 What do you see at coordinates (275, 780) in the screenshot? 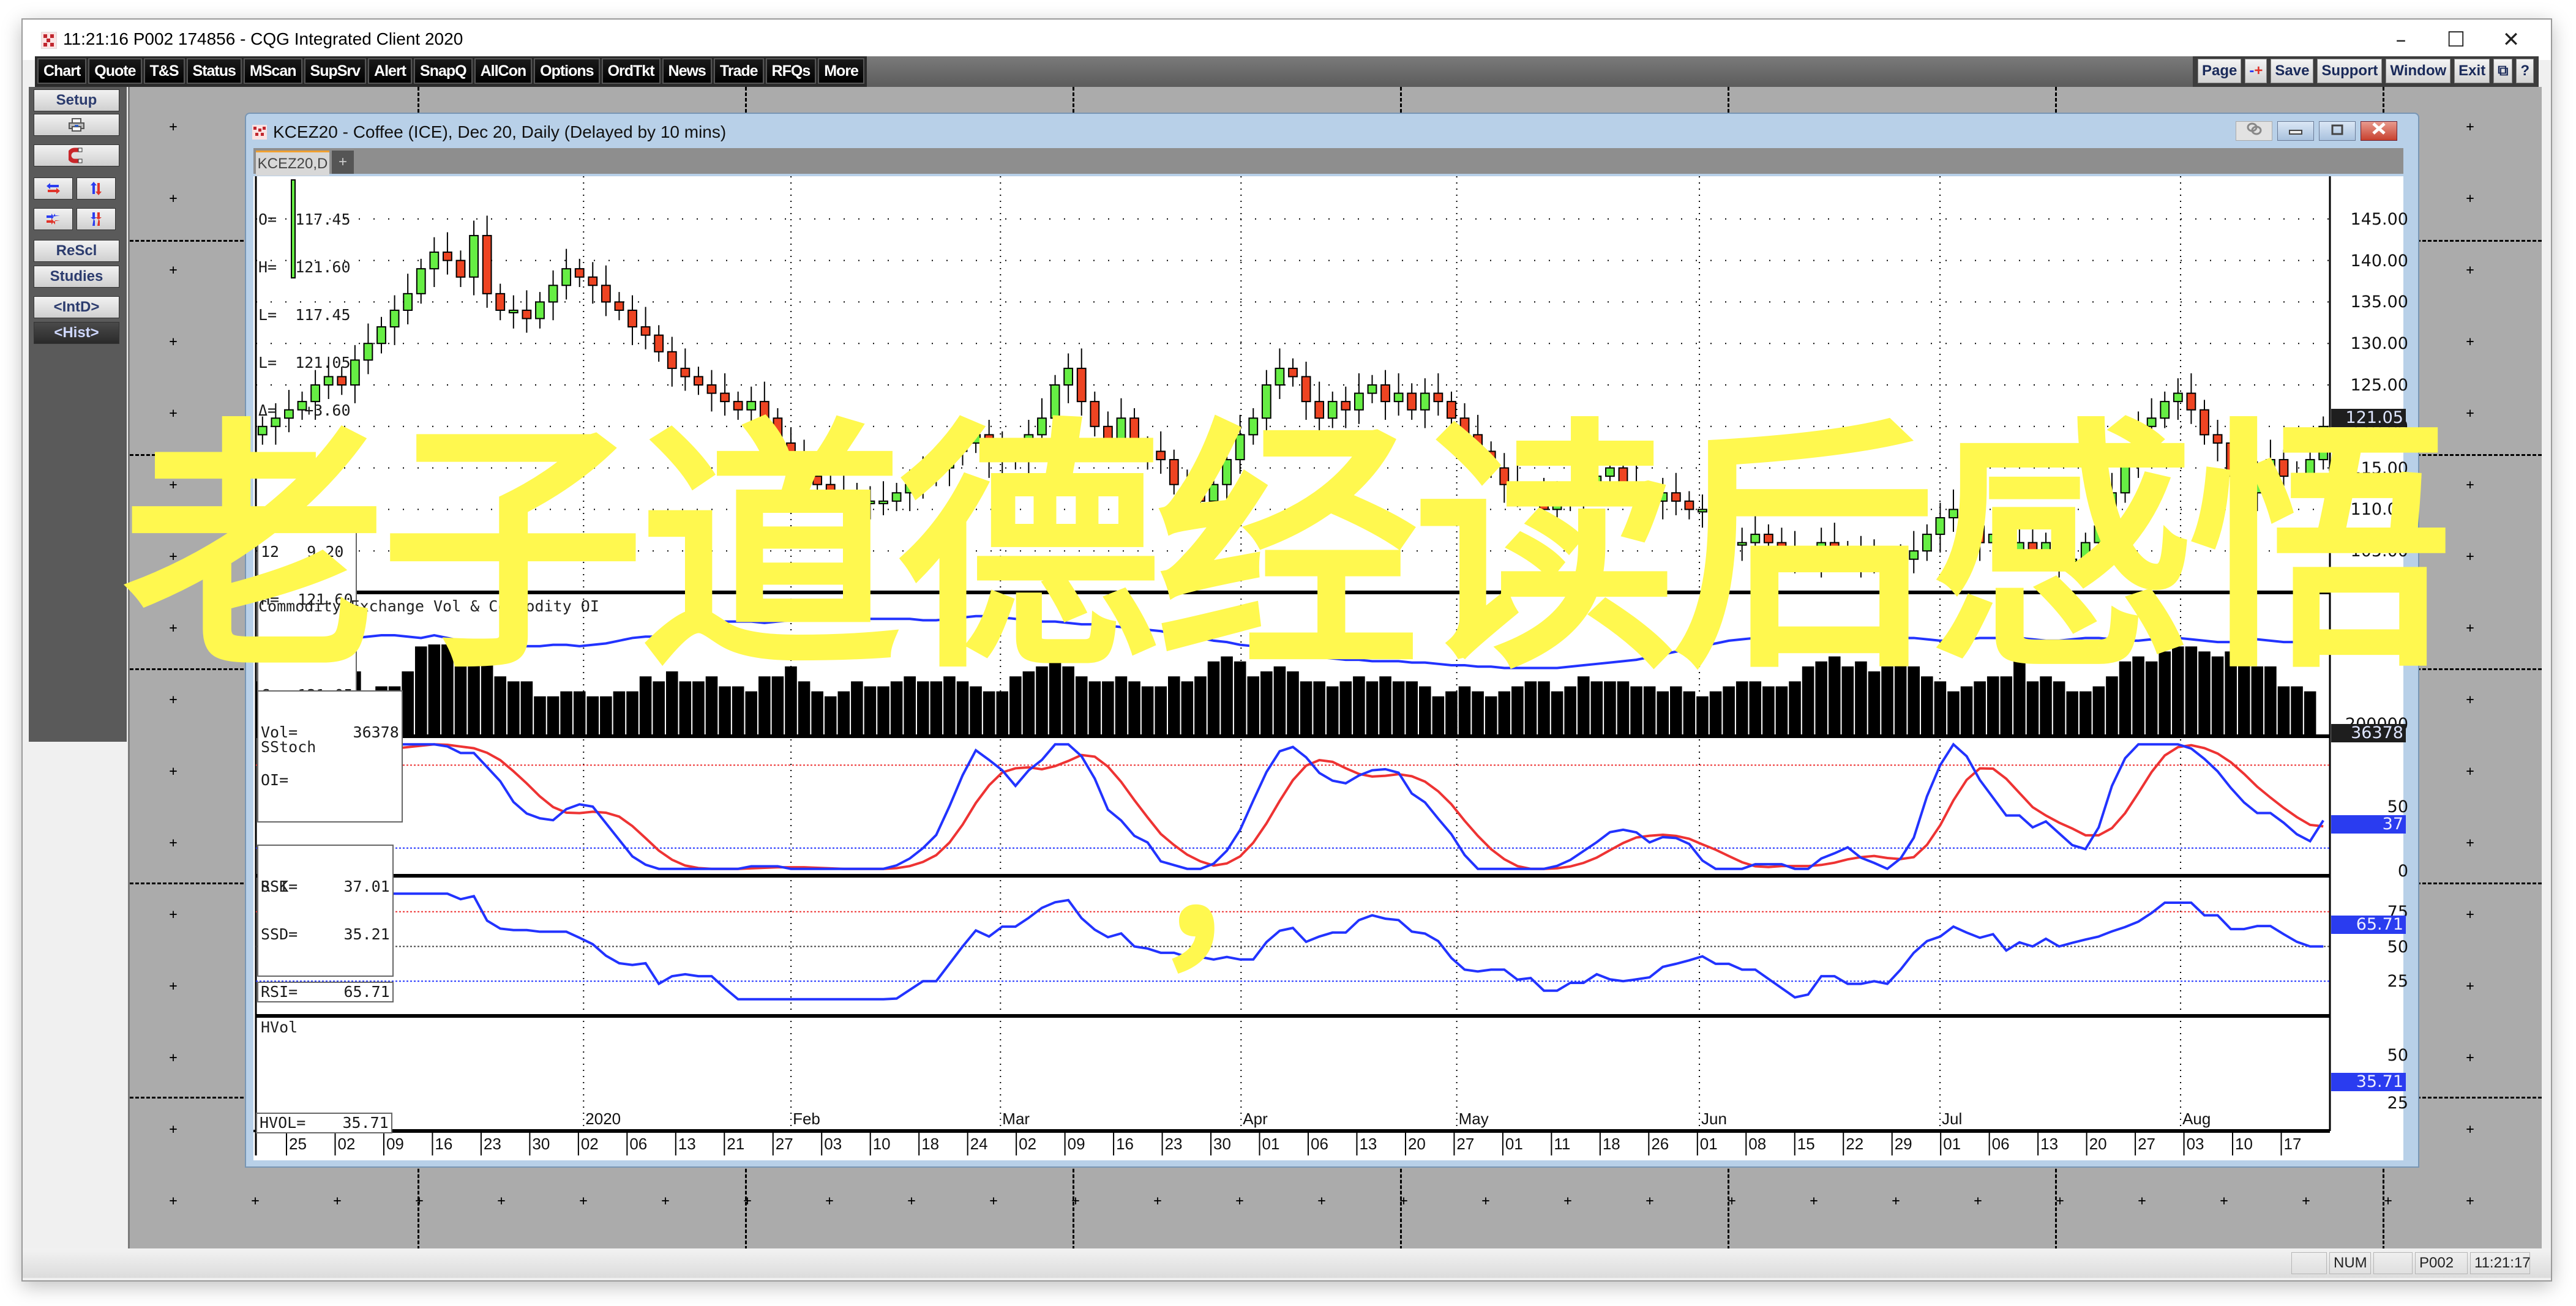
I see `oi-value: OI=` at bounding box center [275, 780].